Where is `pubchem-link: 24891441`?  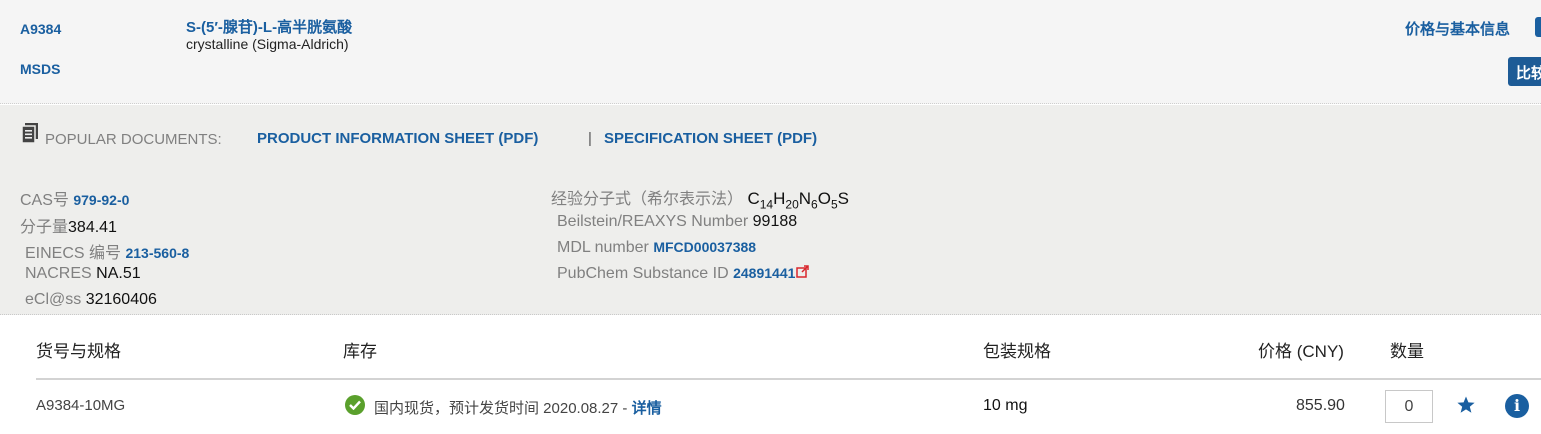
pubchem-link: 24891441 is located at coordinates (764, 273).